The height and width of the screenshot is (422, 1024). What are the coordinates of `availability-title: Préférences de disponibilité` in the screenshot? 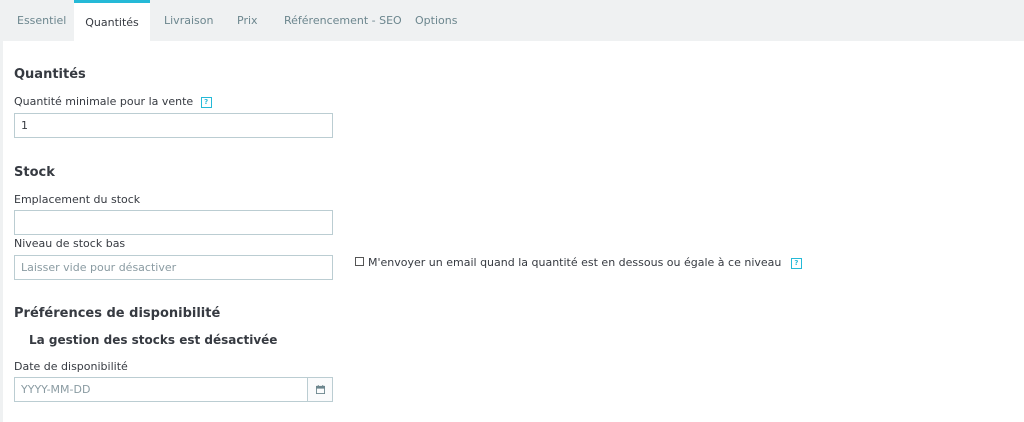 It's located at (117, 313).